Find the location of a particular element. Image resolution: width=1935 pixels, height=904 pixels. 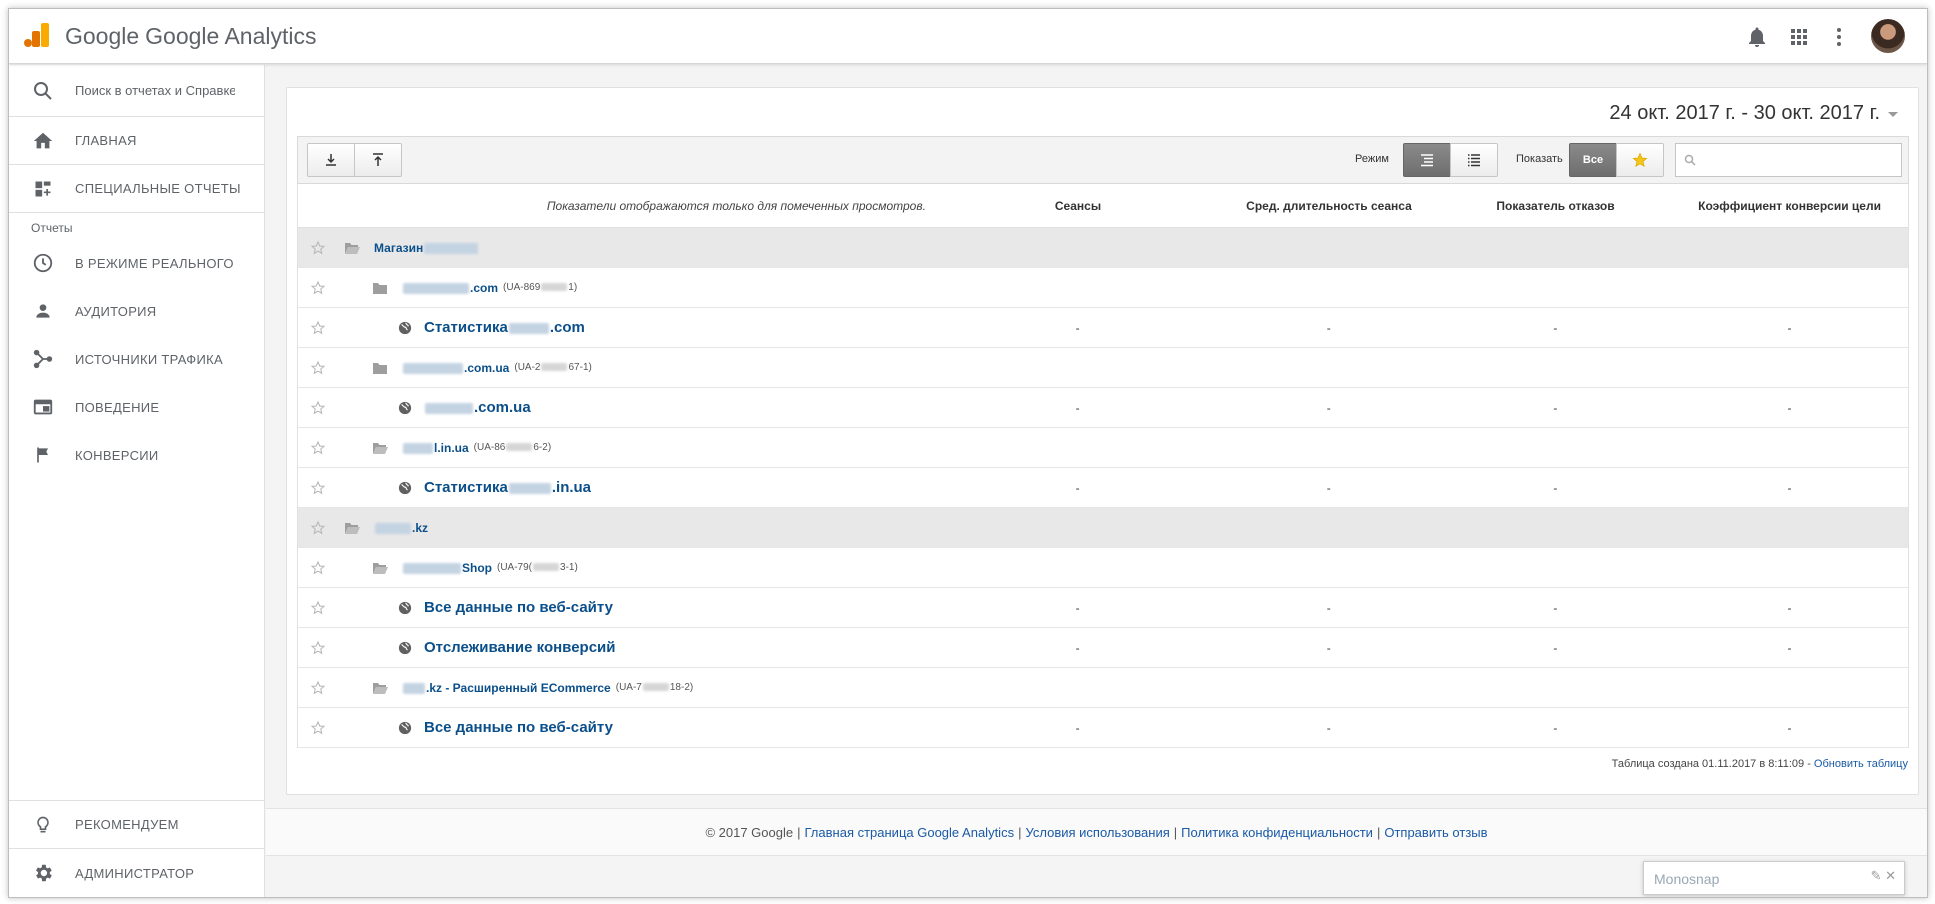

column-header: Сред. длительность сеанса is located at coordinates (1329, 206).